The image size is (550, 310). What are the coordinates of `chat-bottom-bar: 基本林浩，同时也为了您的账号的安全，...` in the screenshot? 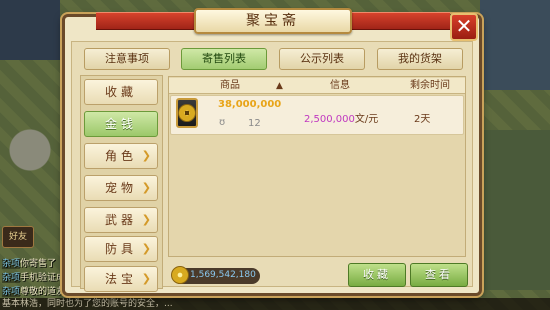 It's located at (275, 304).